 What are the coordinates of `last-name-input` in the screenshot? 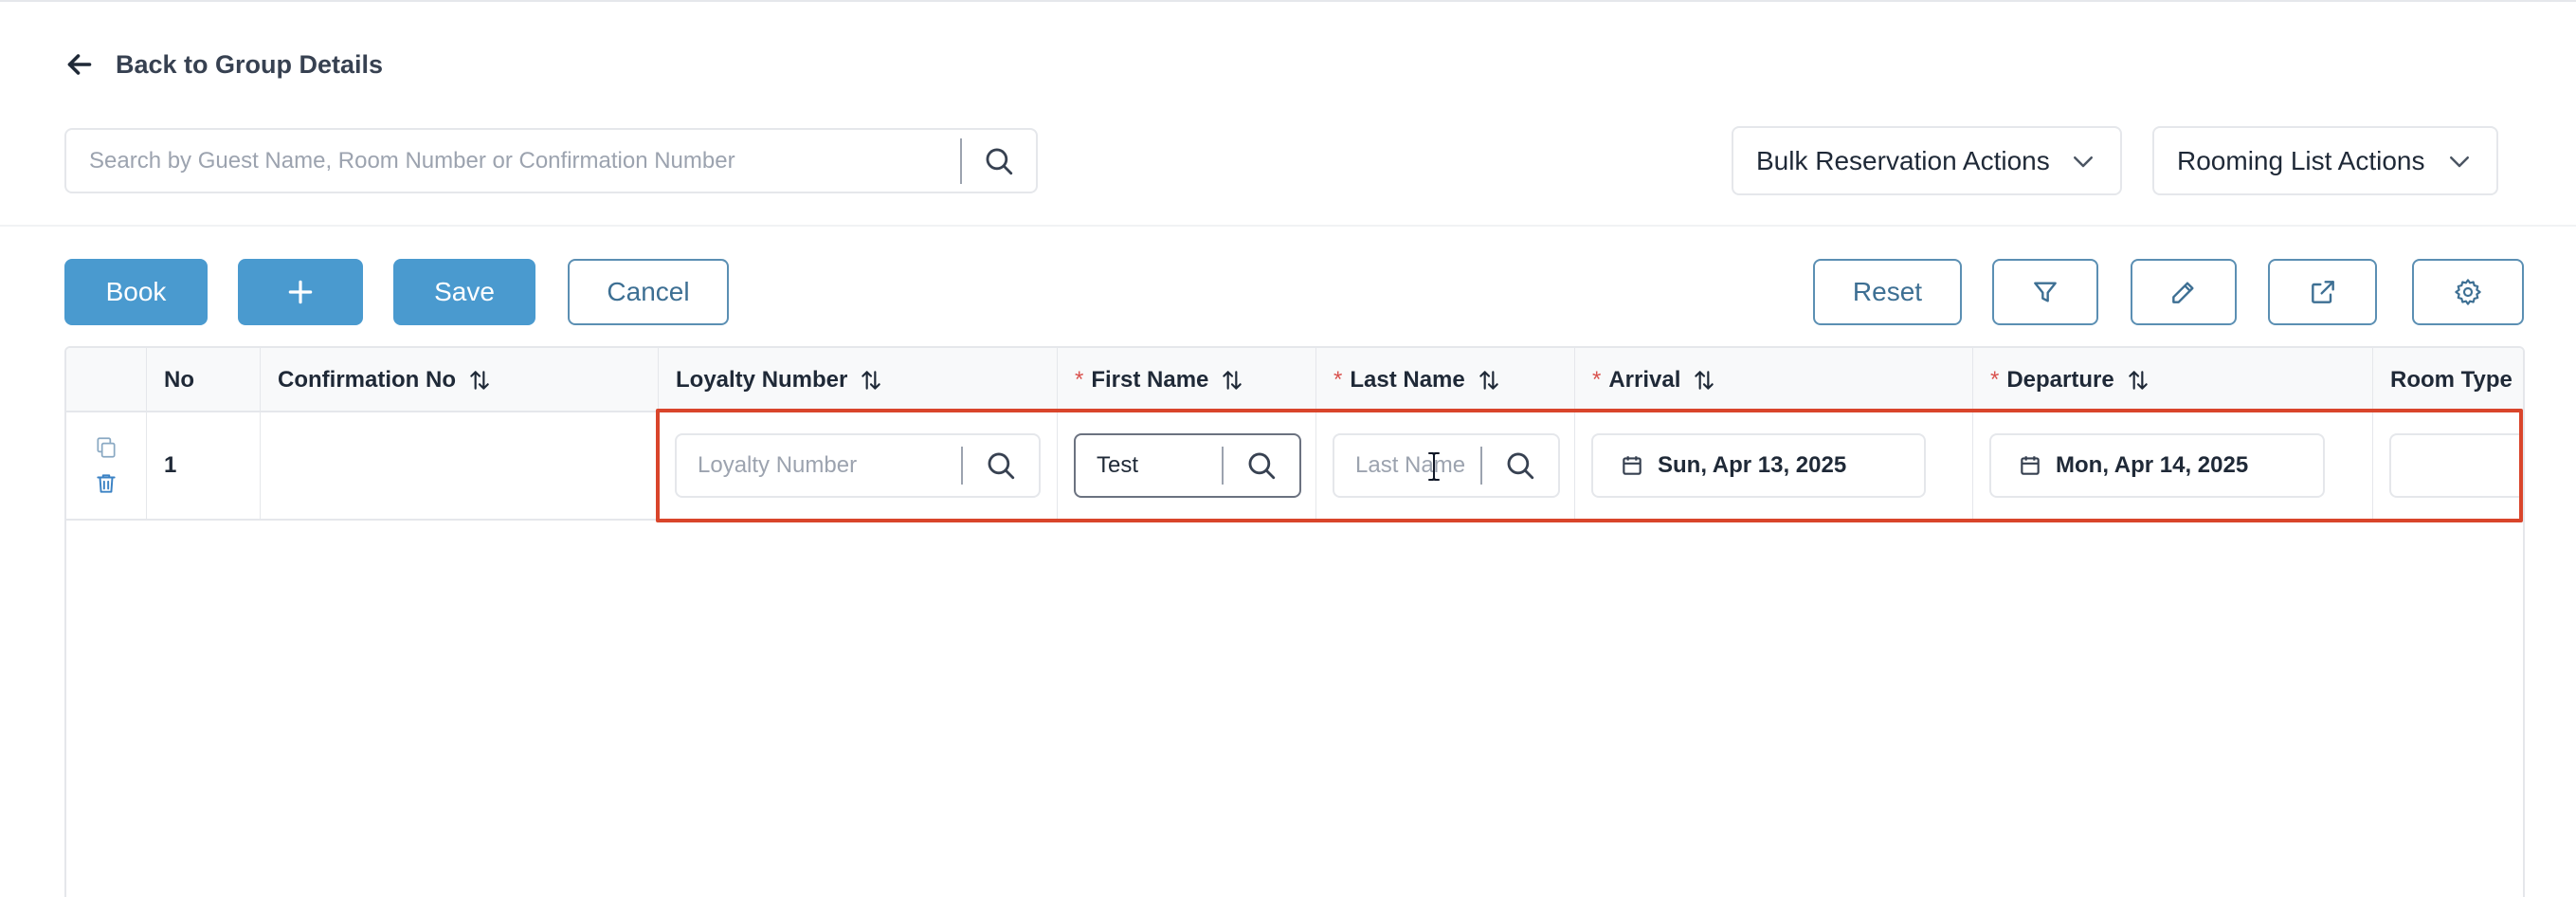 It's located at (1407, 465).